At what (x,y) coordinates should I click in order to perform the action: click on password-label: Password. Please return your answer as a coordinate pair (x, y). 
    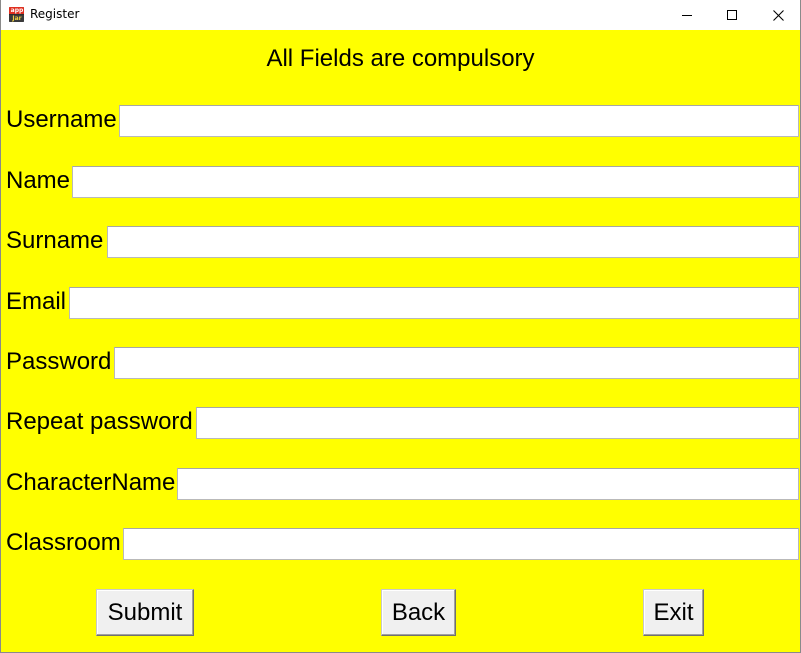
    Looking at the image, I should click on (59, 361).